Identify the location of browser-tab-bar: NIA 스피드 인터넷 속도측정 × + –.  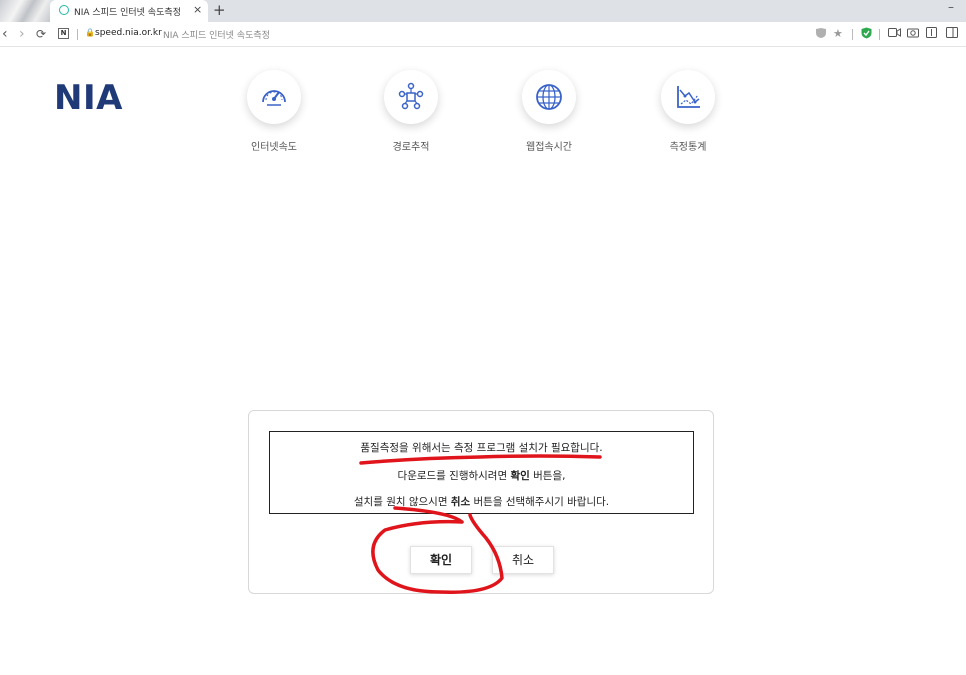
(483, 11).